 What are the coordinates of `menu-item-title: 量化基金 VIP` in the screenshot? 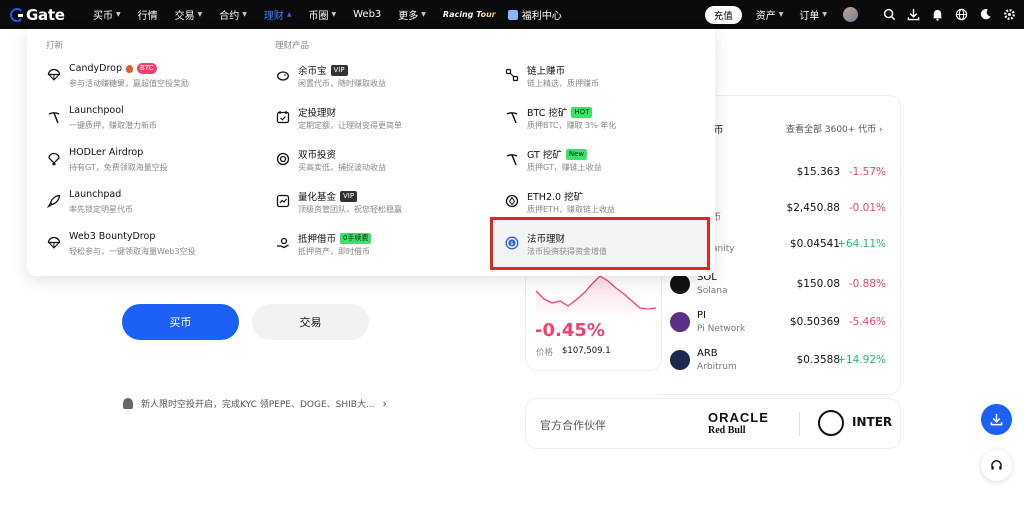 It's located at (328, 196).